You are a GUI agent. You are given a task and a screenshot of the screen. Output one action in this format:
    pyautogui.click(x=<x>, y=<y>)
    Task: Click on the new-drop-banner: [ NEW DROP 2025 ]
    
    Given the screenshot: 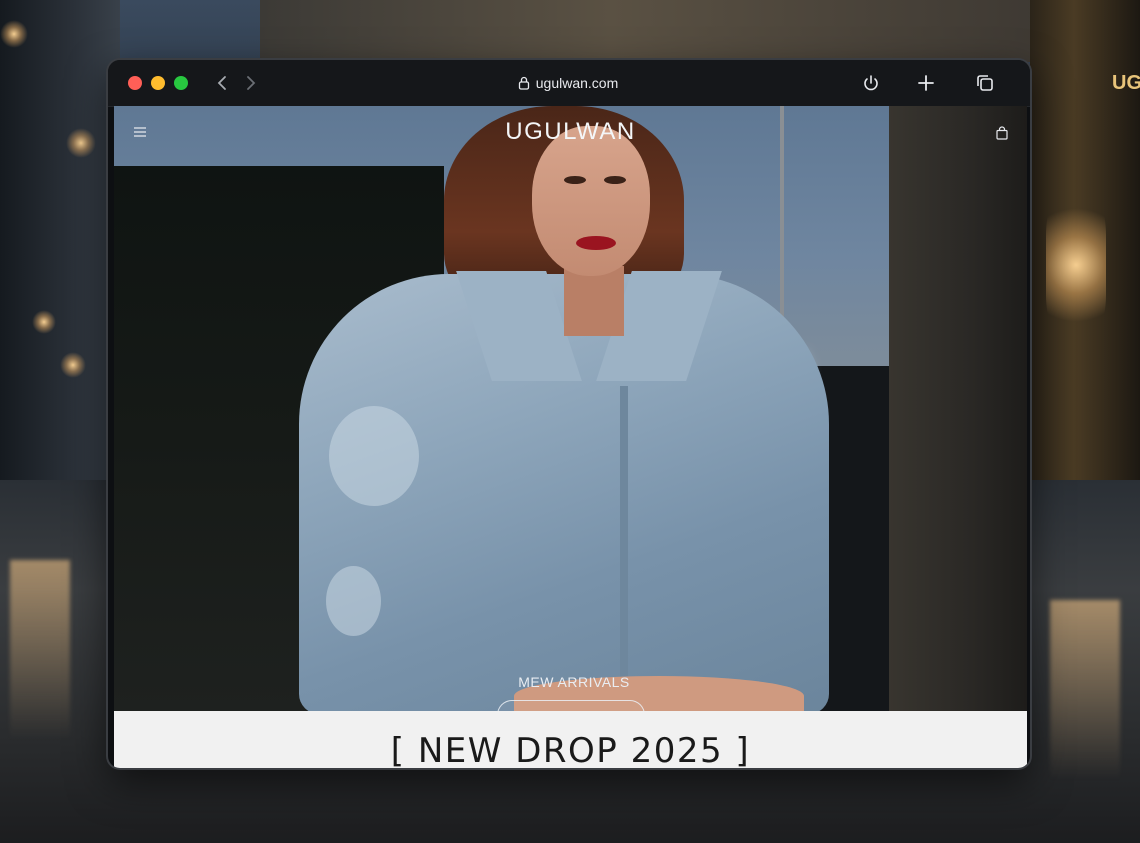 What is the action you would take?
    pyautogui.click(x=570, y=739)
    